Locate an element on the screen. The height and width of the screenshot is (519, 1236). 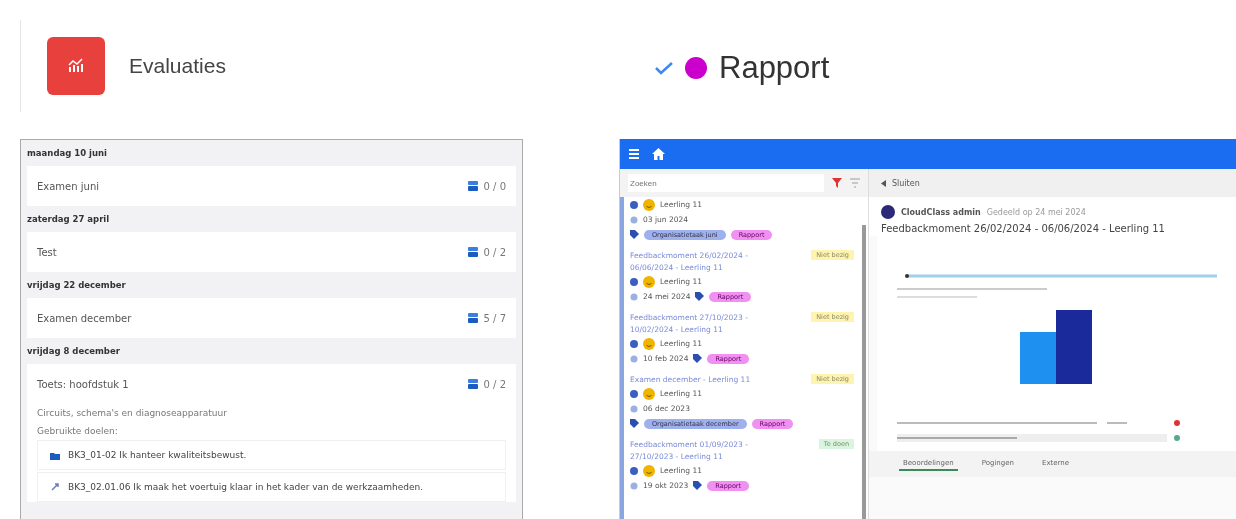
close-link: Sluiten is located at coordinates (900, 183).